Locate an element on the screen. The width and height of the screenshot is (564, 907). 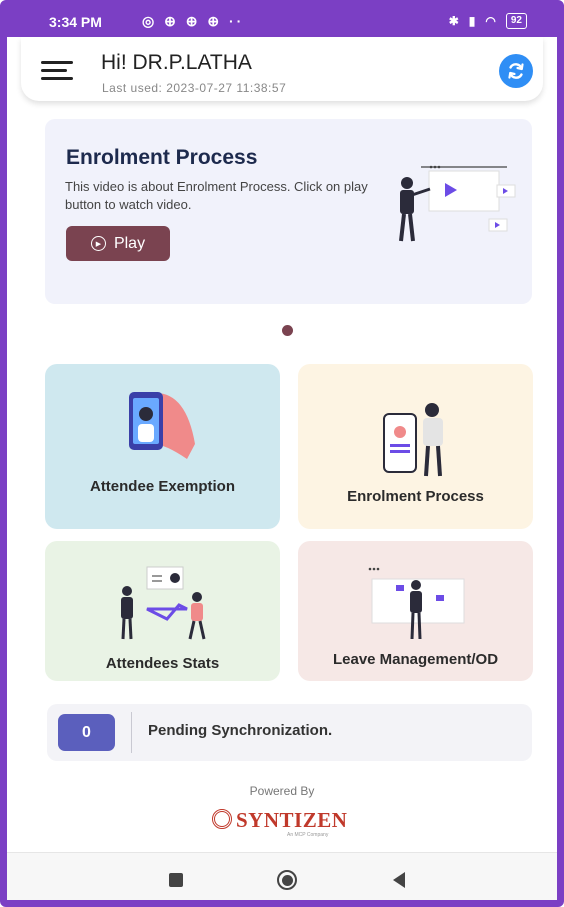
wifi-icon: ◠ is located at coordinates (490, 21).